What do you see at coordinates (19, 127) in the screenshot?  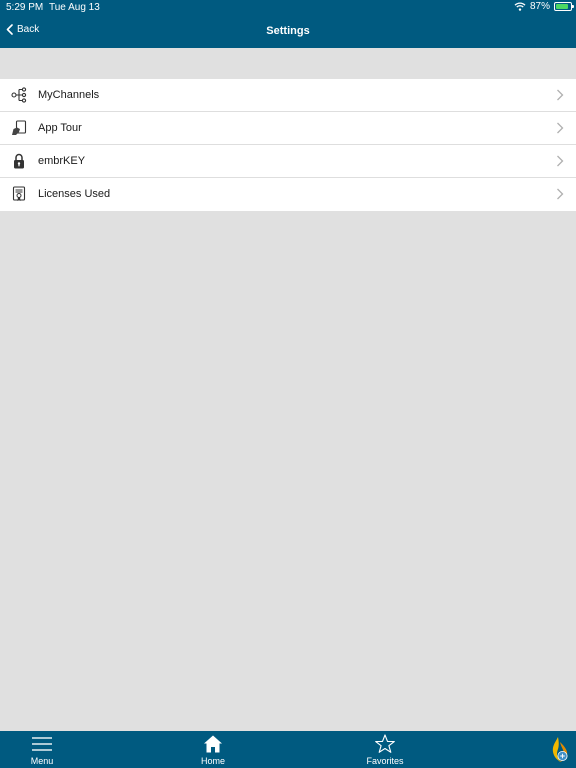 I see `tour-icon` at bounding box center [19, 127].